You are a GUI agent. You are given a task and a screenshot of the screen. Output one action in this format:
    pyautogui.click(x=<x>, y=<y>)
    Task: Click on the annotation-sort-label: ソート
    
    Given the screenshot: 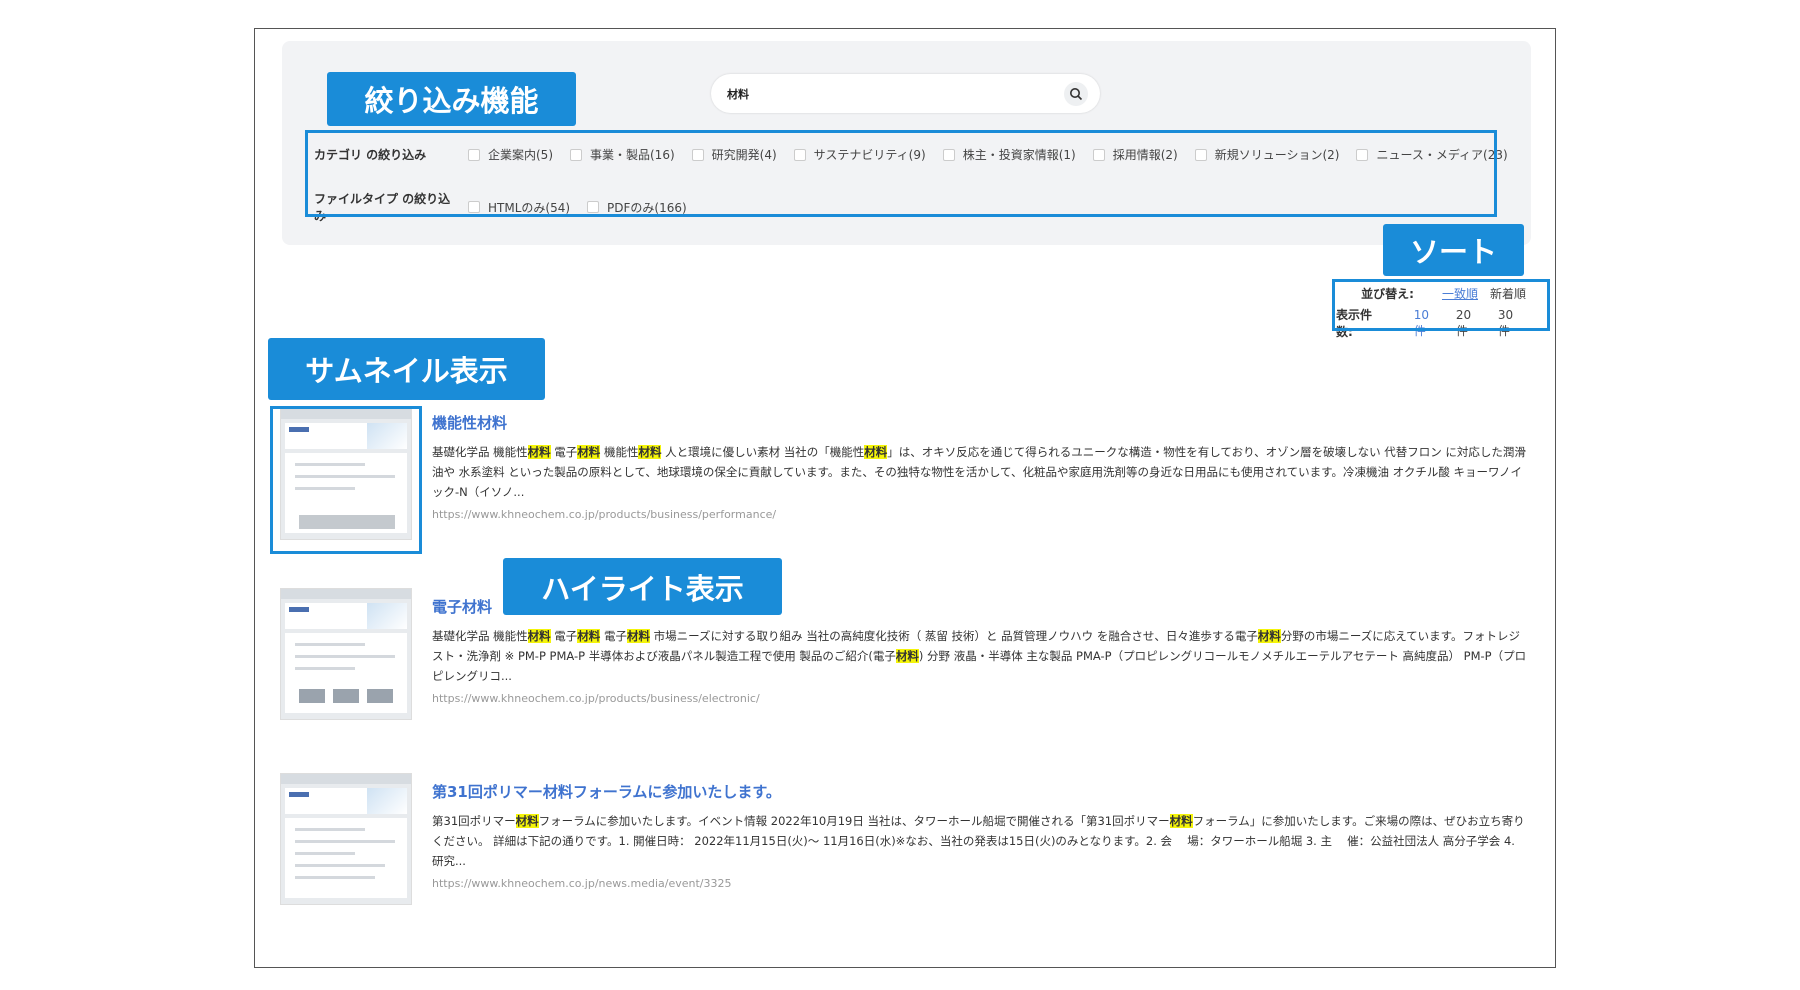 What is the action you would take?
    pyautogui.click(x=1453, y=250)
    